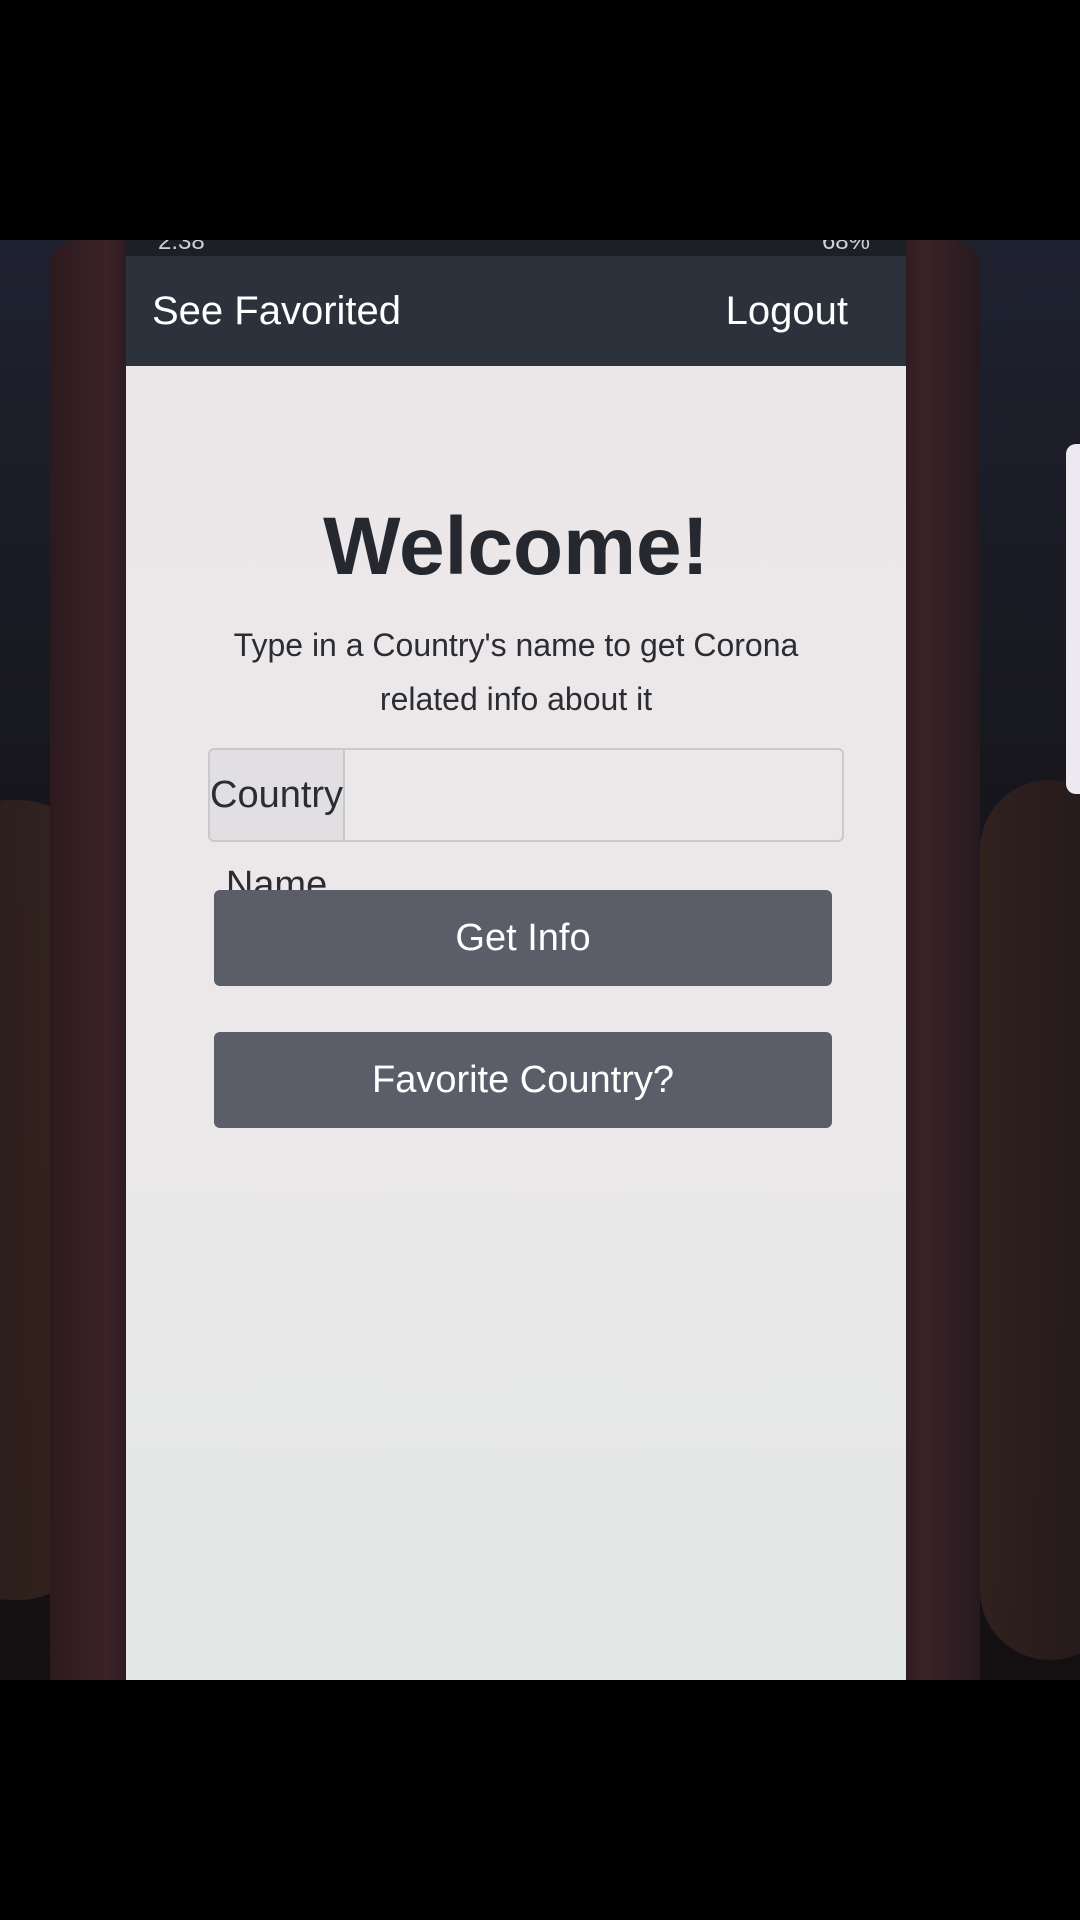  I want to click on see-favorited-link: See Favorited, so click(276, 311).